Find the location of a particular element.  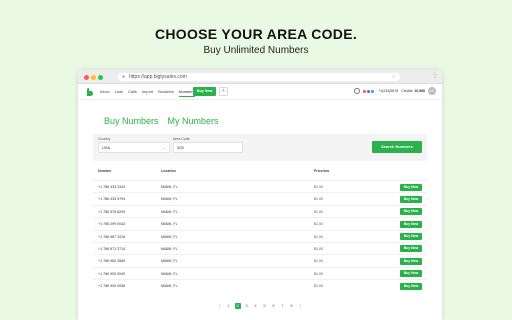

nav-link-import: Import is located at coordinates (147, 92).